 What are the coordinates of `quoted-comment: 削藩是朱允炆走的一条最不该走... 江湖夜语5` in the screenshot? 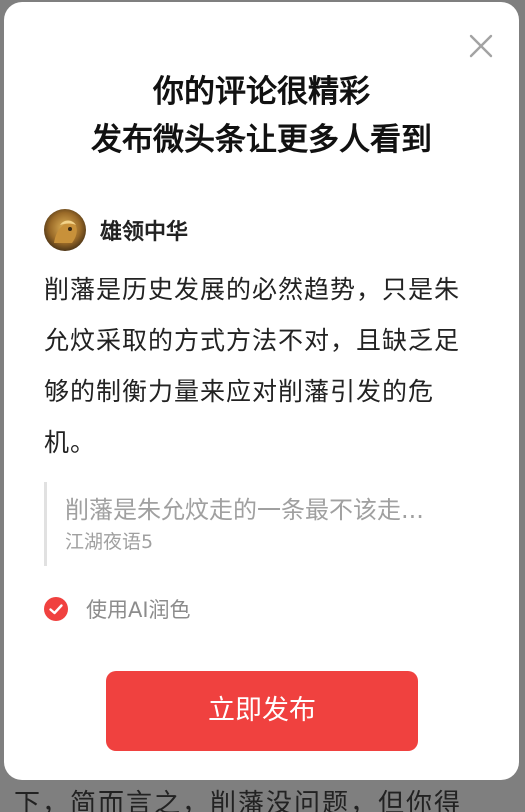 It's located at (264, 524).